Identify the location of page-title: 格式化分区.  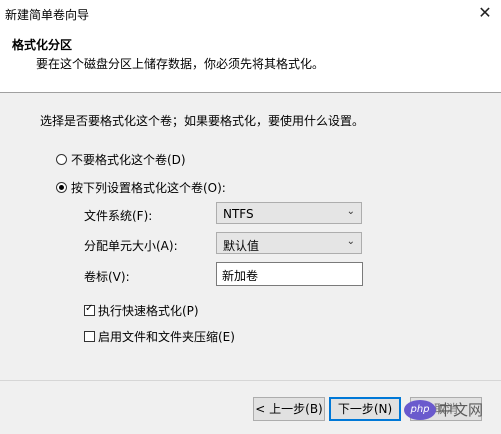
(42, 45).